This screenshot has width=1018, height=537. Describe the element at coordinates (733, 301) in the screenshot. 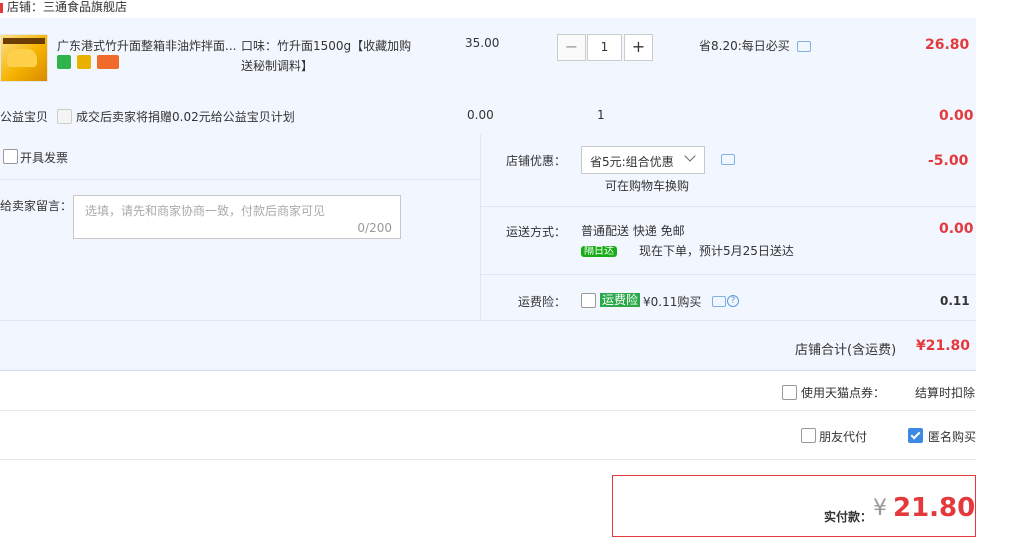

I see `help-icon: ?` at that location.